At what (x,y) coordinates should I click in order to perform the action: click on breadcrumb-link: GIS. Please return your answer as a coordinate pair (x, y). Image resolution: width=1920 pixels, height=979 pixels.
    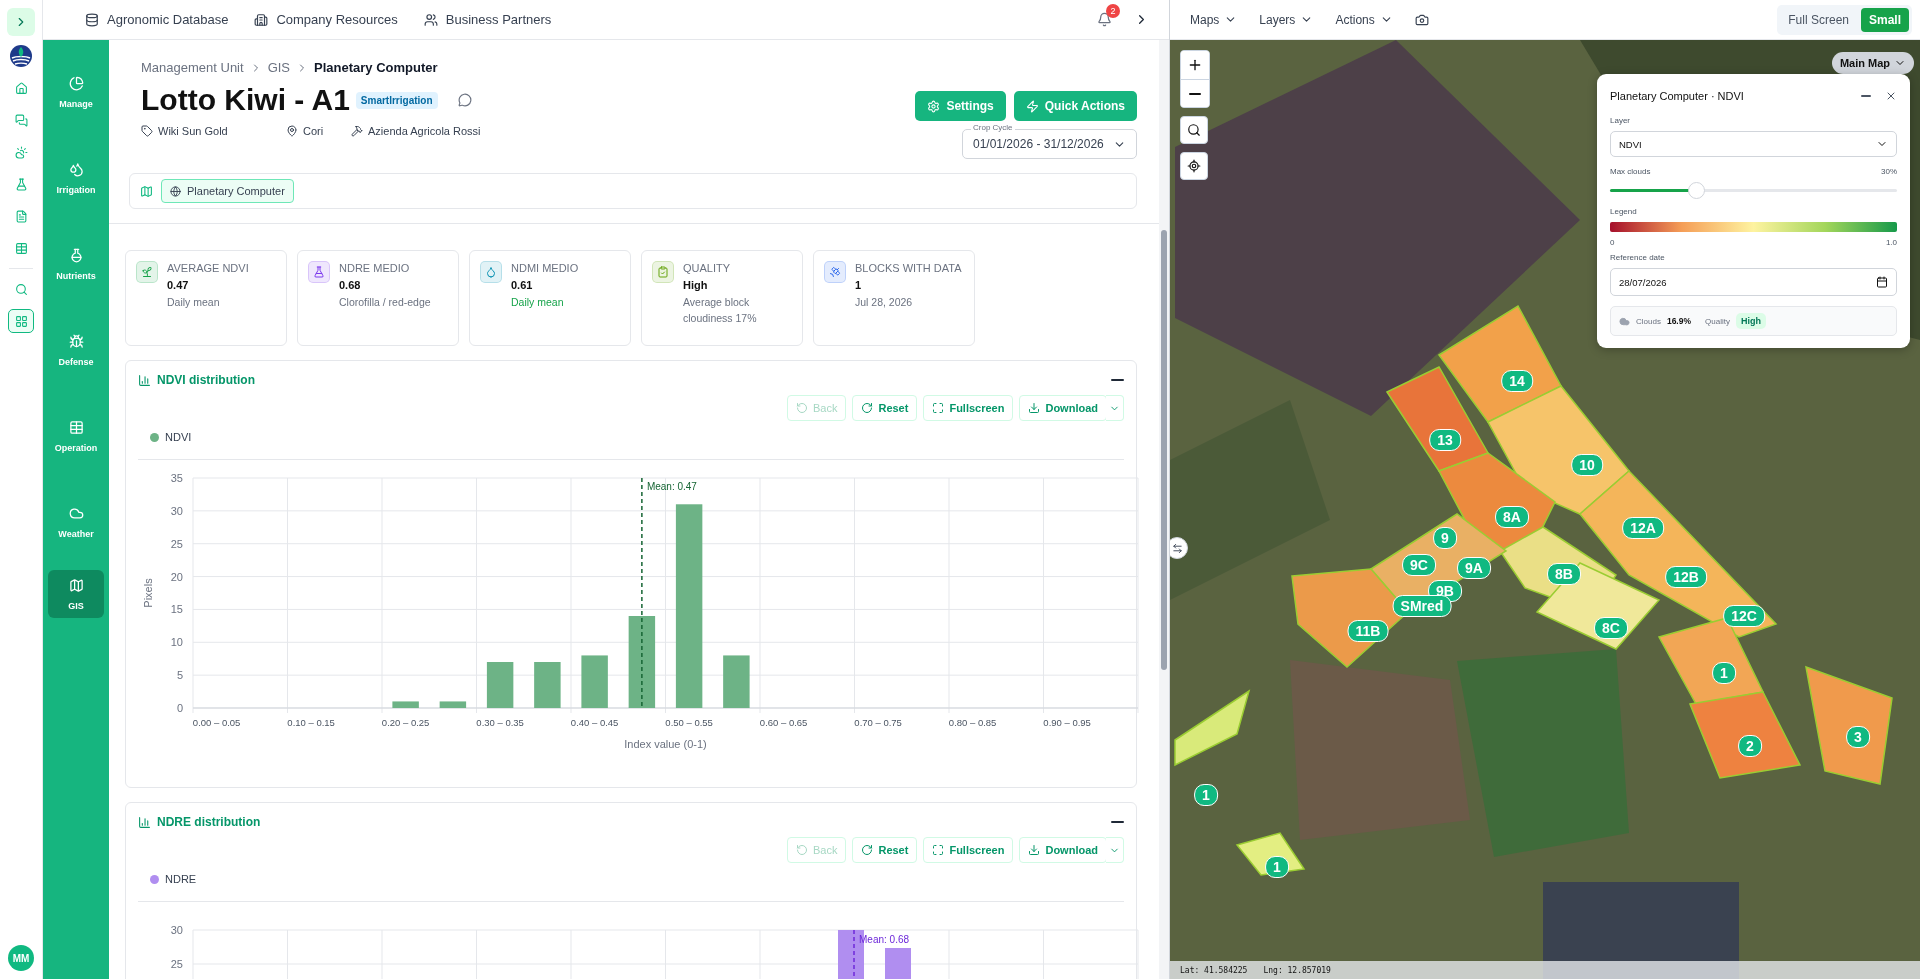
    Looking at the image, I should click on (279, 67).